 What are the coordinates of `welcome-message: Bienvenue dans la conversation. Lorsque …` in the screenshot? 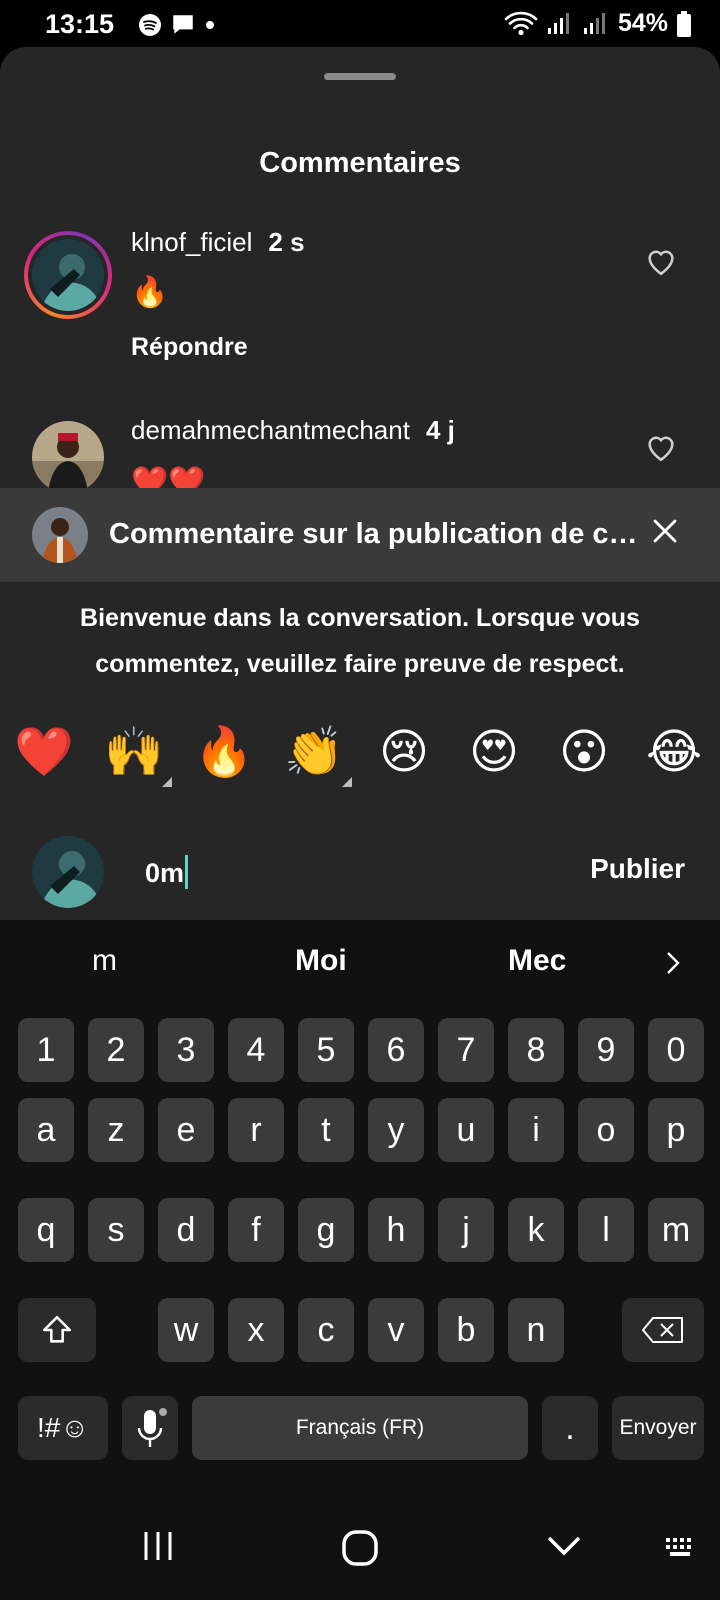 It's located at (360, 641).